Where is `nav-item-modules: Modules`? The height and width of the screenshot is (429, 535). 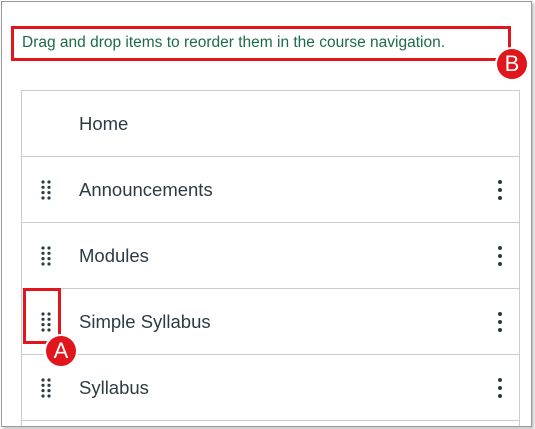 nav-item-modules: Modules is located at coordinates (270, 256).